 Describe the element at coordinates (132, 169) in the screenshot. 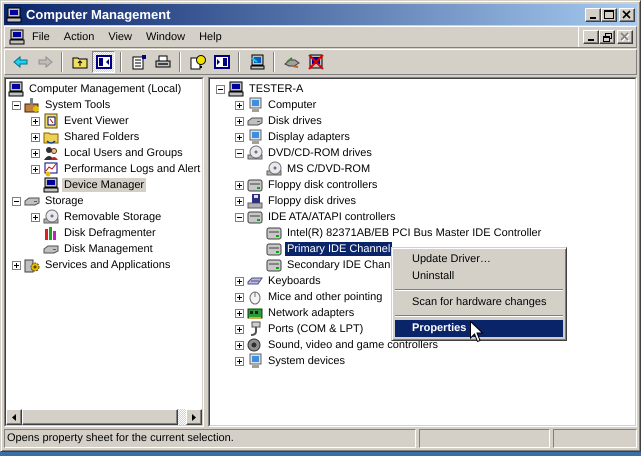

I see `tree-item: Performance Logs and Alert` at that location.